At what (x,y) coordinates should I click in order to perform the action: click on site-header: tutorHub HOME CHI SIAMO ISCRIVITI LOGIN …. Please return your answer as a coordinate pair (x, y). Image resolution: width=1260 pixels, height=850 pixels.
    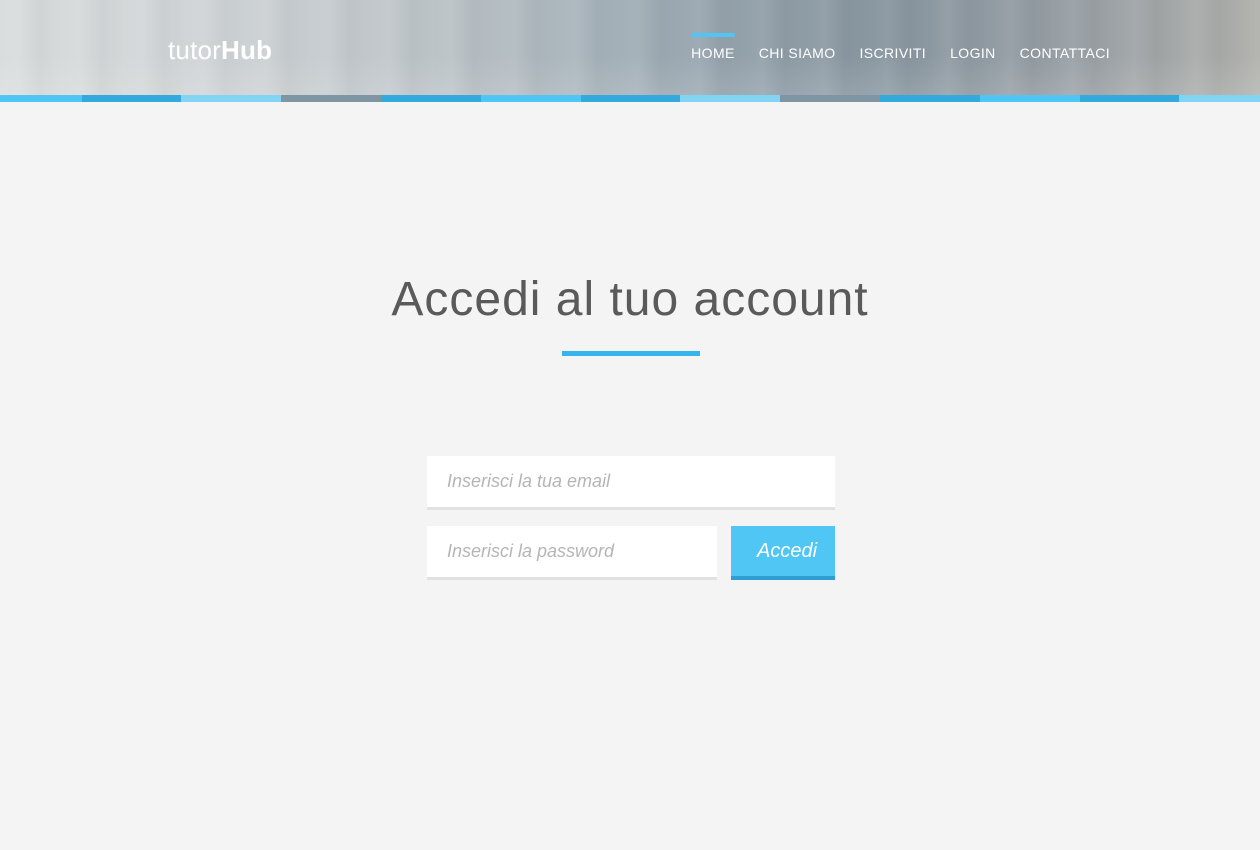
    Looking at the image, I should click on (630, 47).